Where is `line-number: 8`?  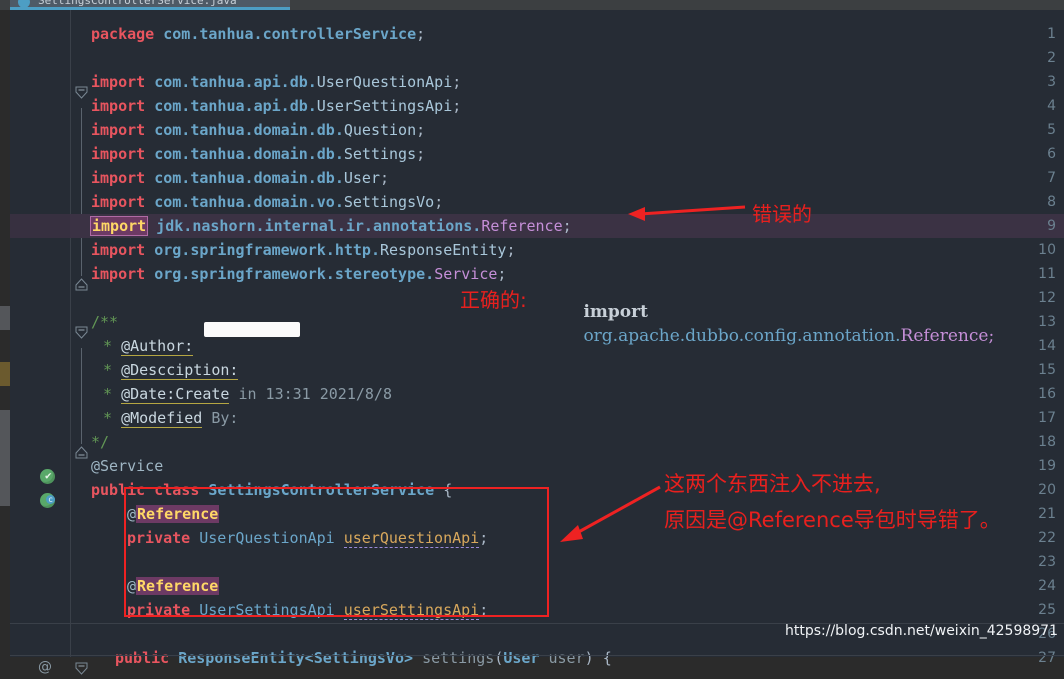 line-number: 8 is located at coordinates (1051, 202).